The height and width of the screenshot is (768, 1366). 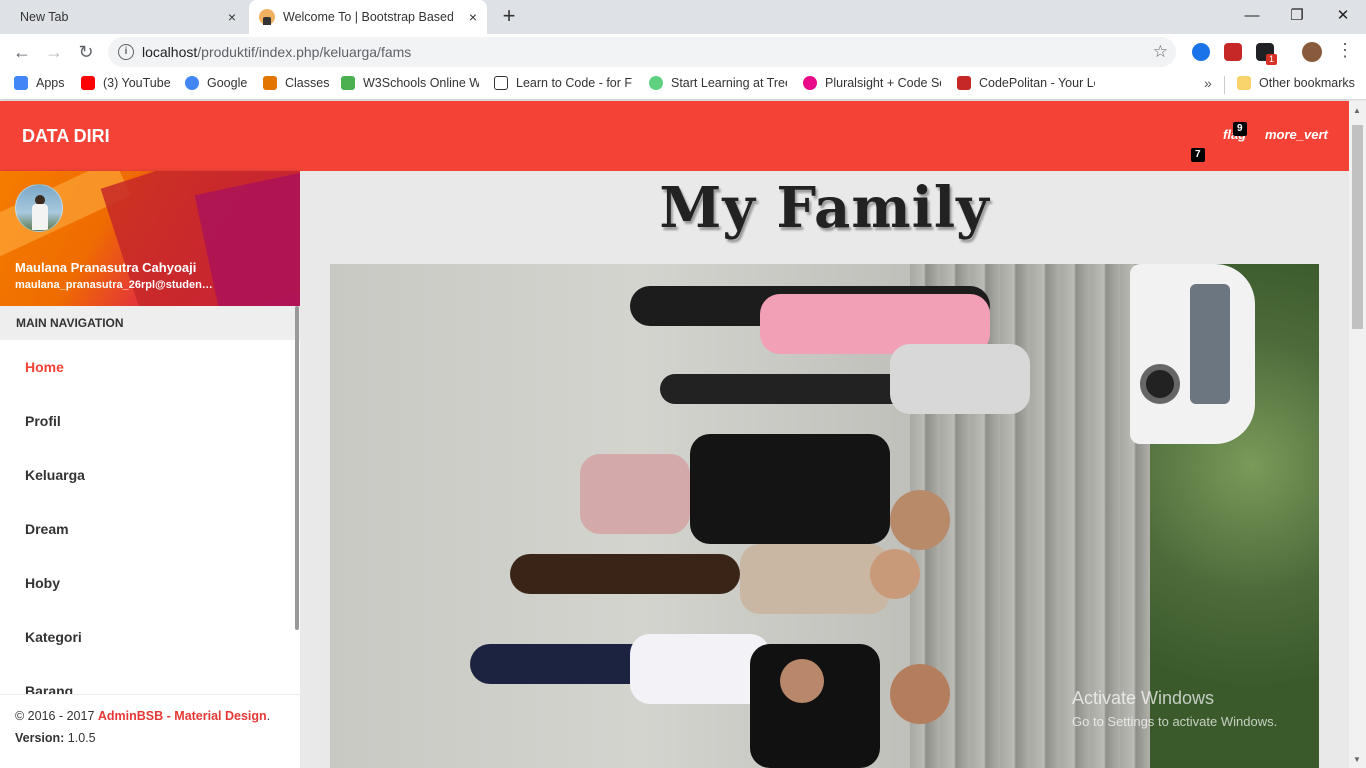 I want to click on page-title: My Family, so click(x=824, y=208).